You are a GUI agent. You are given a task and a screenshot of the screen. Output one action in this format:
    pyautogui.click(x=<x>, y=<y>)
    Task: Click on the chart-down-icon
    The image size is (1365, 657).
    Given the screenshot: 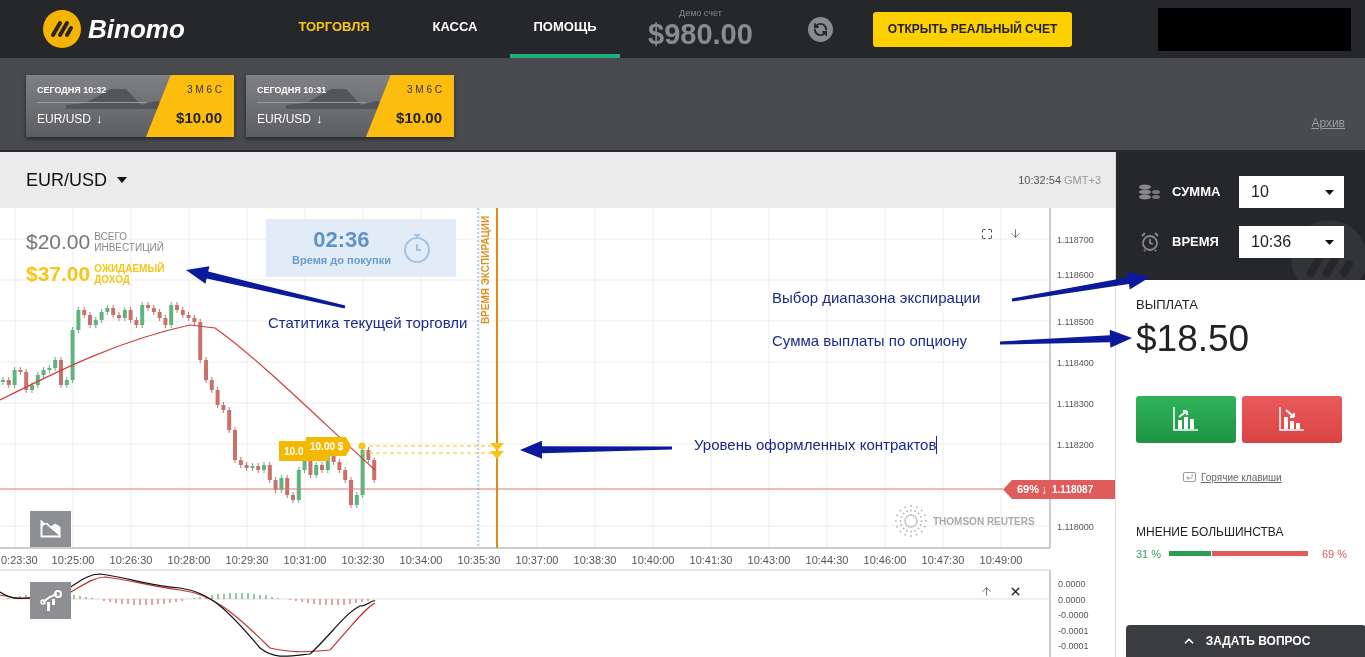 What is the action you would take?
    pyautogui.click(x=1292, y=419)
    